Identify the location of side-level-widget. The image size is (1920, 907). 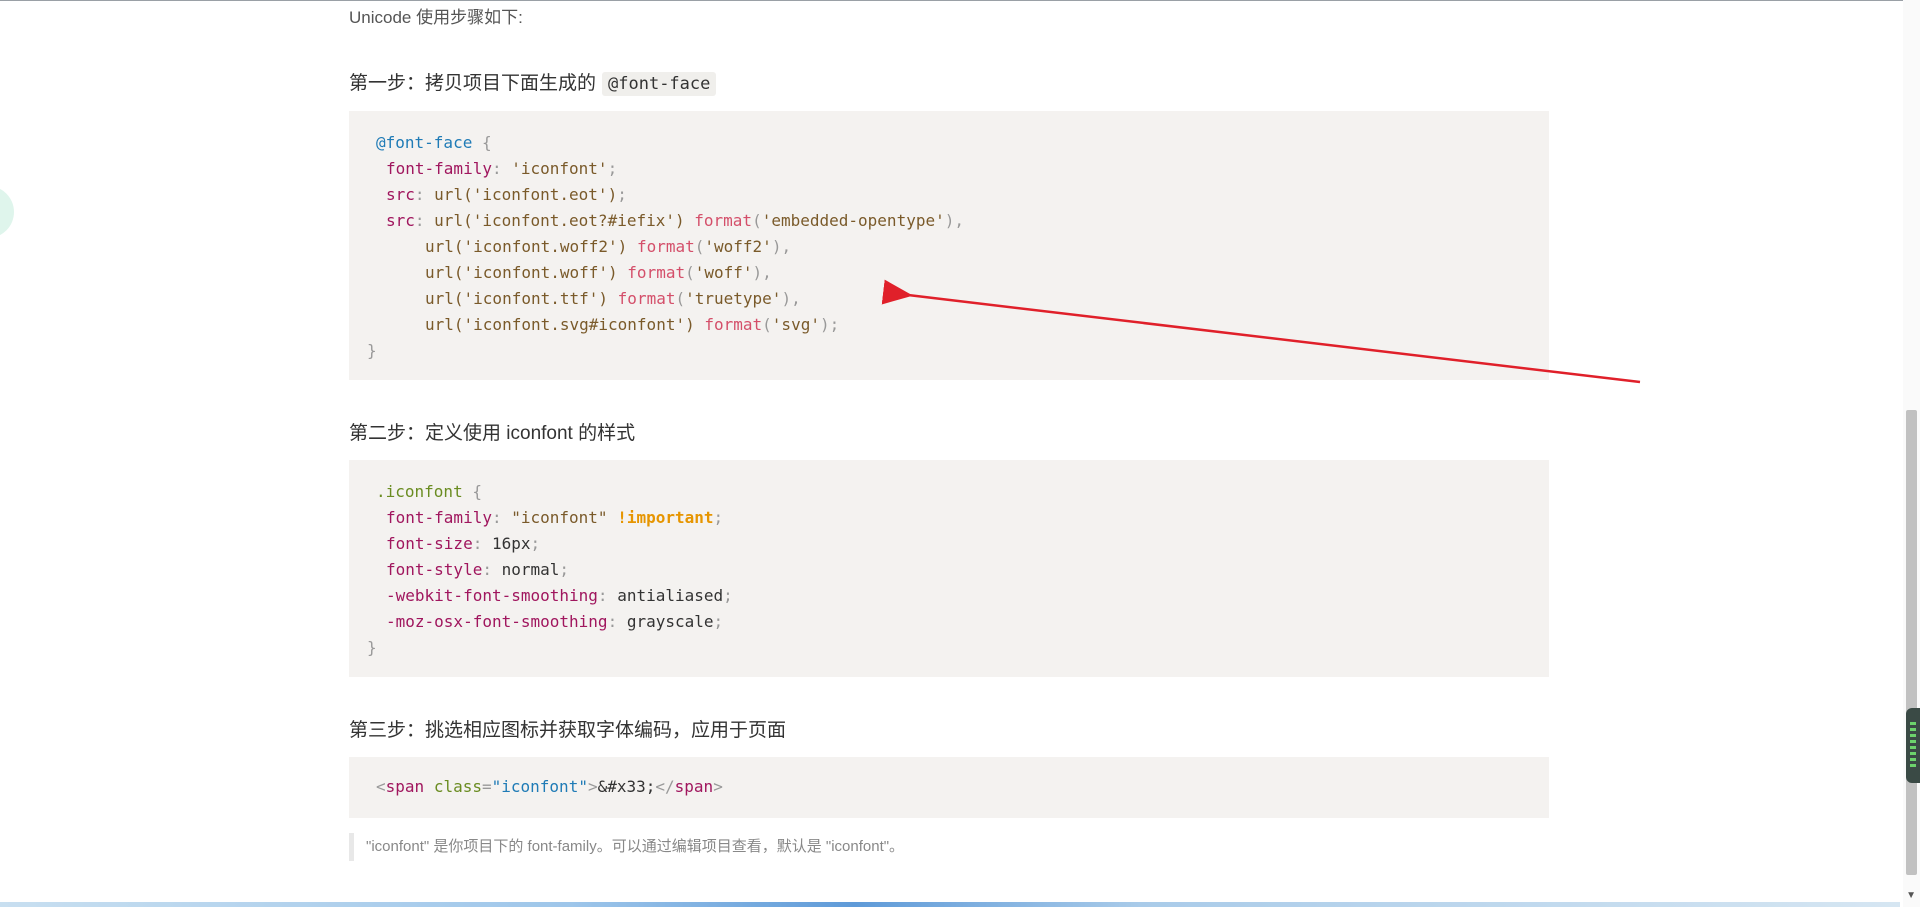
(1913, 745).